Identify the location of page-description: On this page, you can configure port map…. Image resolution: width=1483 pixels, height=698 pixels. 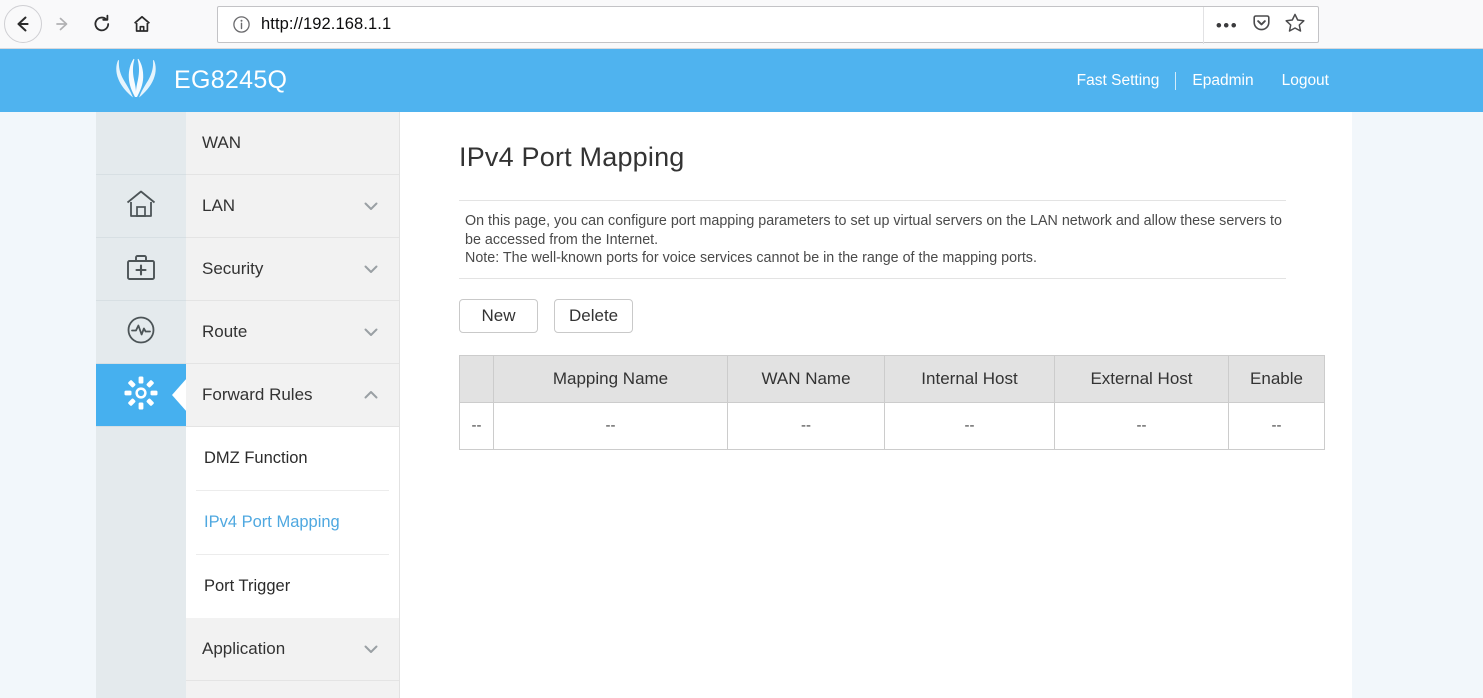
(872, 239).